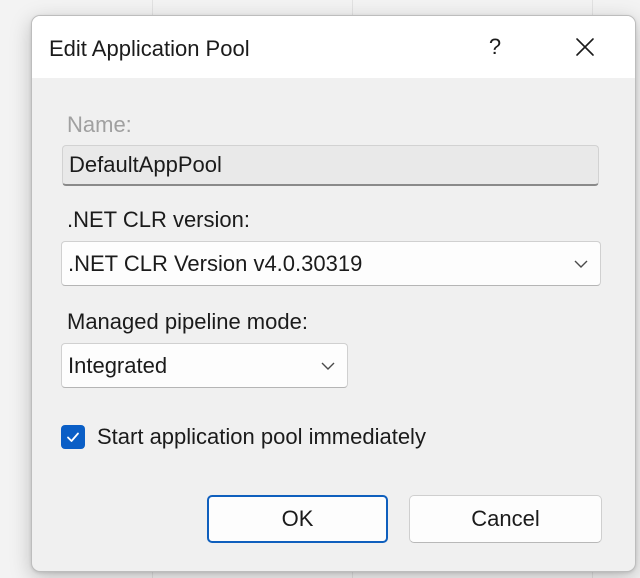 The height and width of the screenshot is (578, 640). I want to click on close-button, so click(585, 47).